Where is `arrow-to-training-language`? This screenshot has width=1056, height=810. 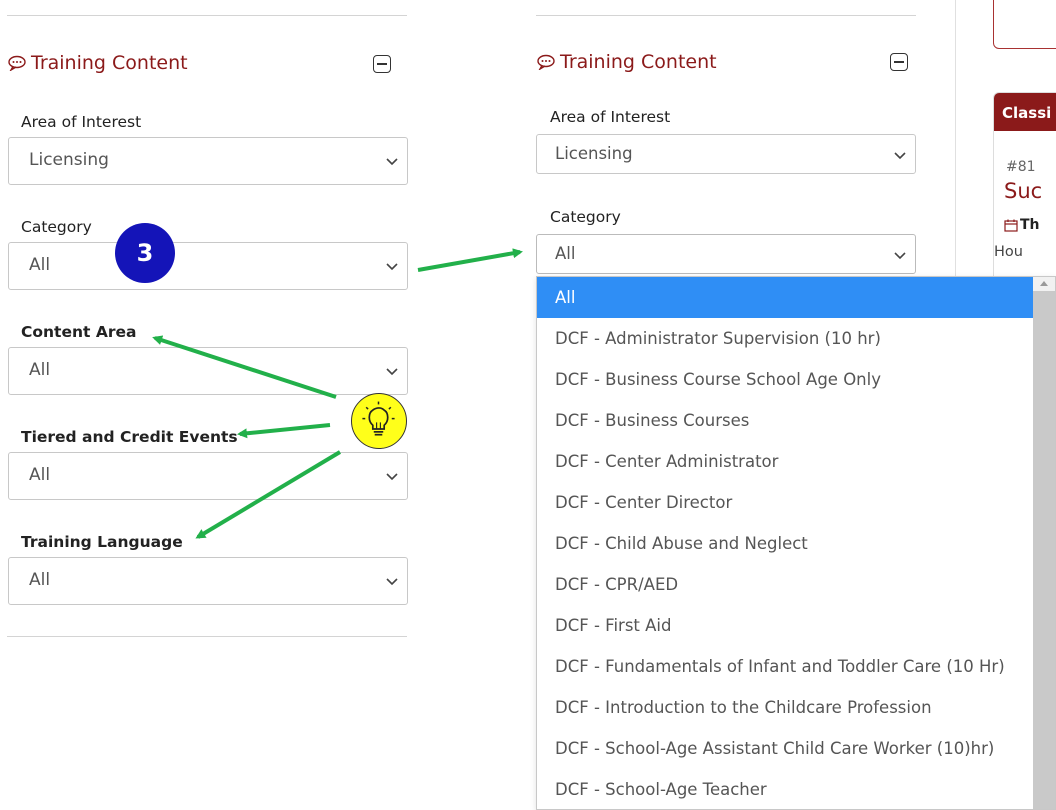
arrow-to-training-language is located at coordinates (268, 494).